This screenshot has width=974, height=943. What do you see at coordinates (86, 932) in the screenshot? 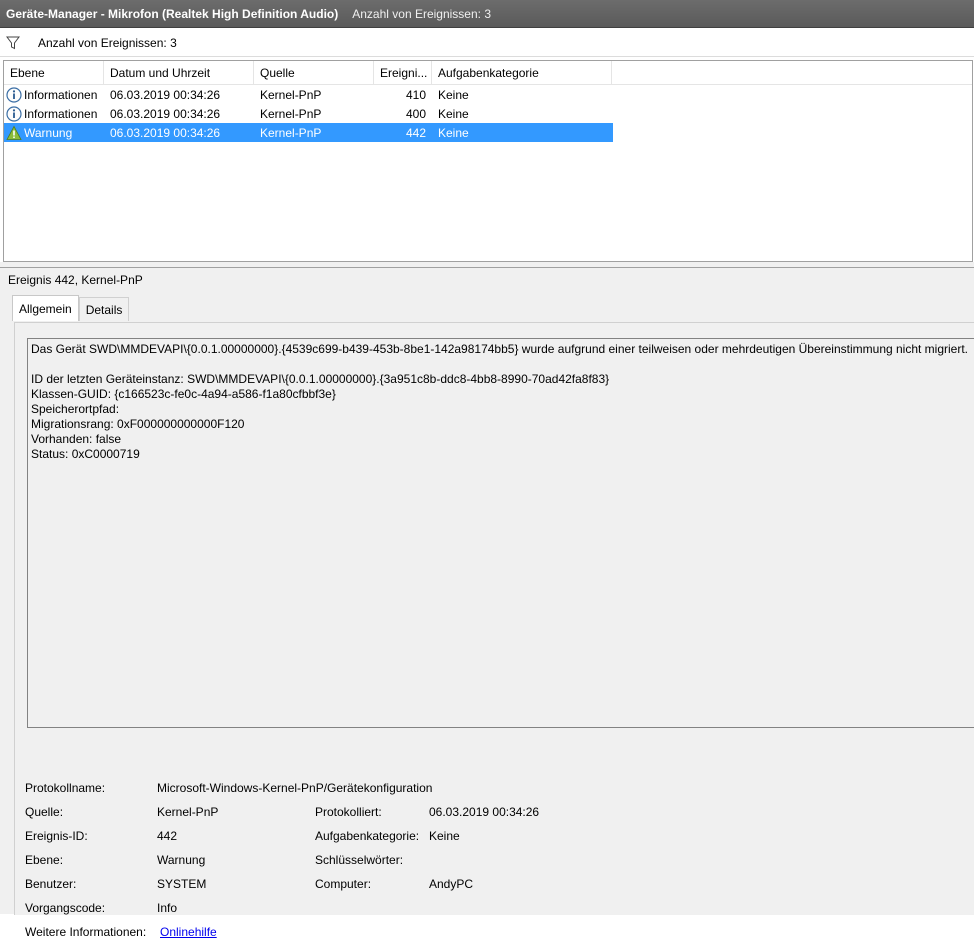
I see `prop-more-info-label: Weitere Informationen:` at bounding box center [86, 932].